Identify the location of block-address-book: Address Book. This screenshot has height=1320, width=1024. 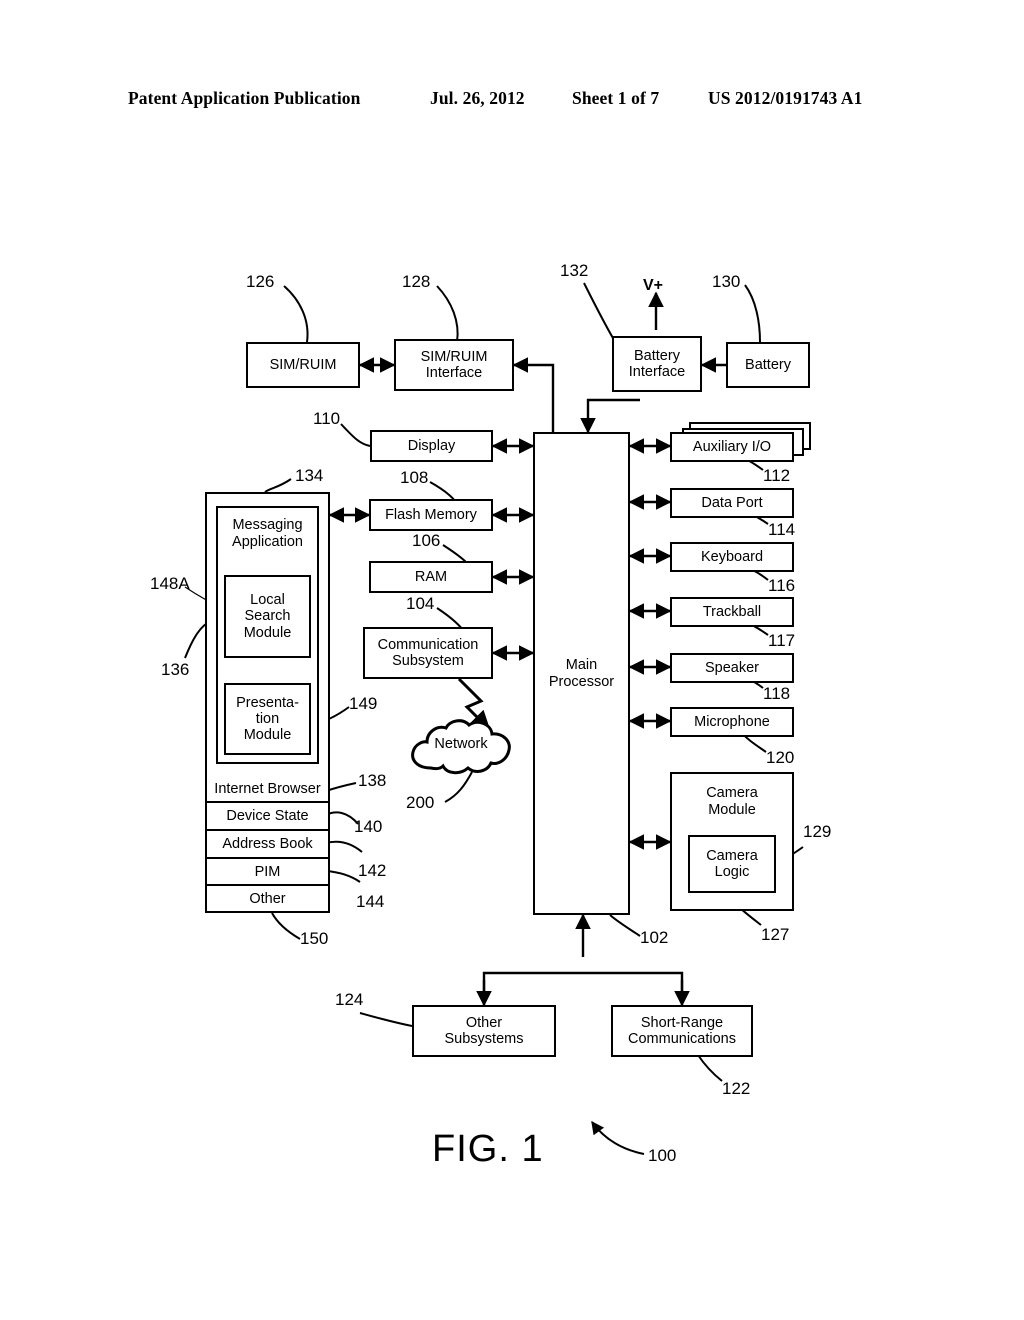
(267, 845).